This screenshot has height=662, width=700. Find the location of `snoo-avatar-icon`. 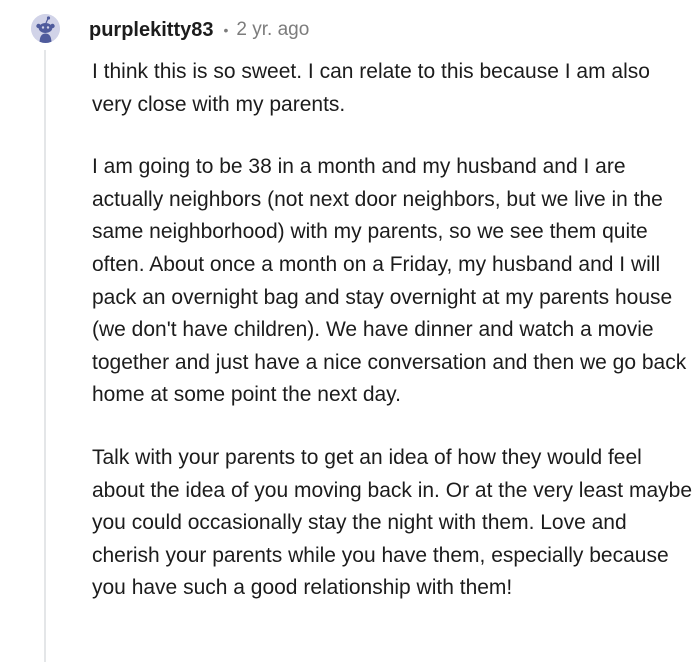

snoo-avatar-icon is located at coordinates (45, 28).